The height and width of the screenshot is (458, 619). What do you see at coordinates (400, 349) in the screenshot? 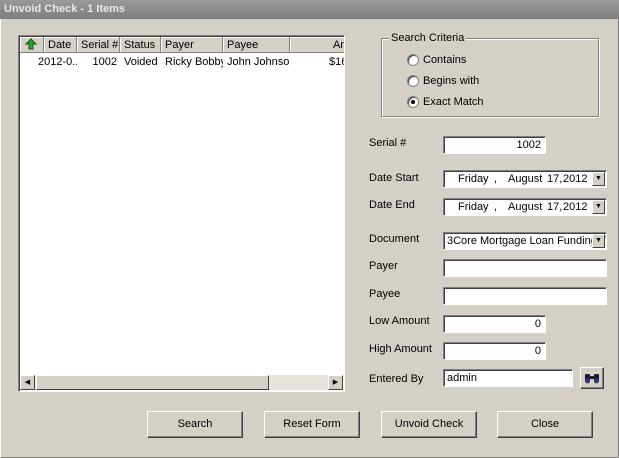
I see `high-amount-label: High Amount` at bounding box center [400, 349].